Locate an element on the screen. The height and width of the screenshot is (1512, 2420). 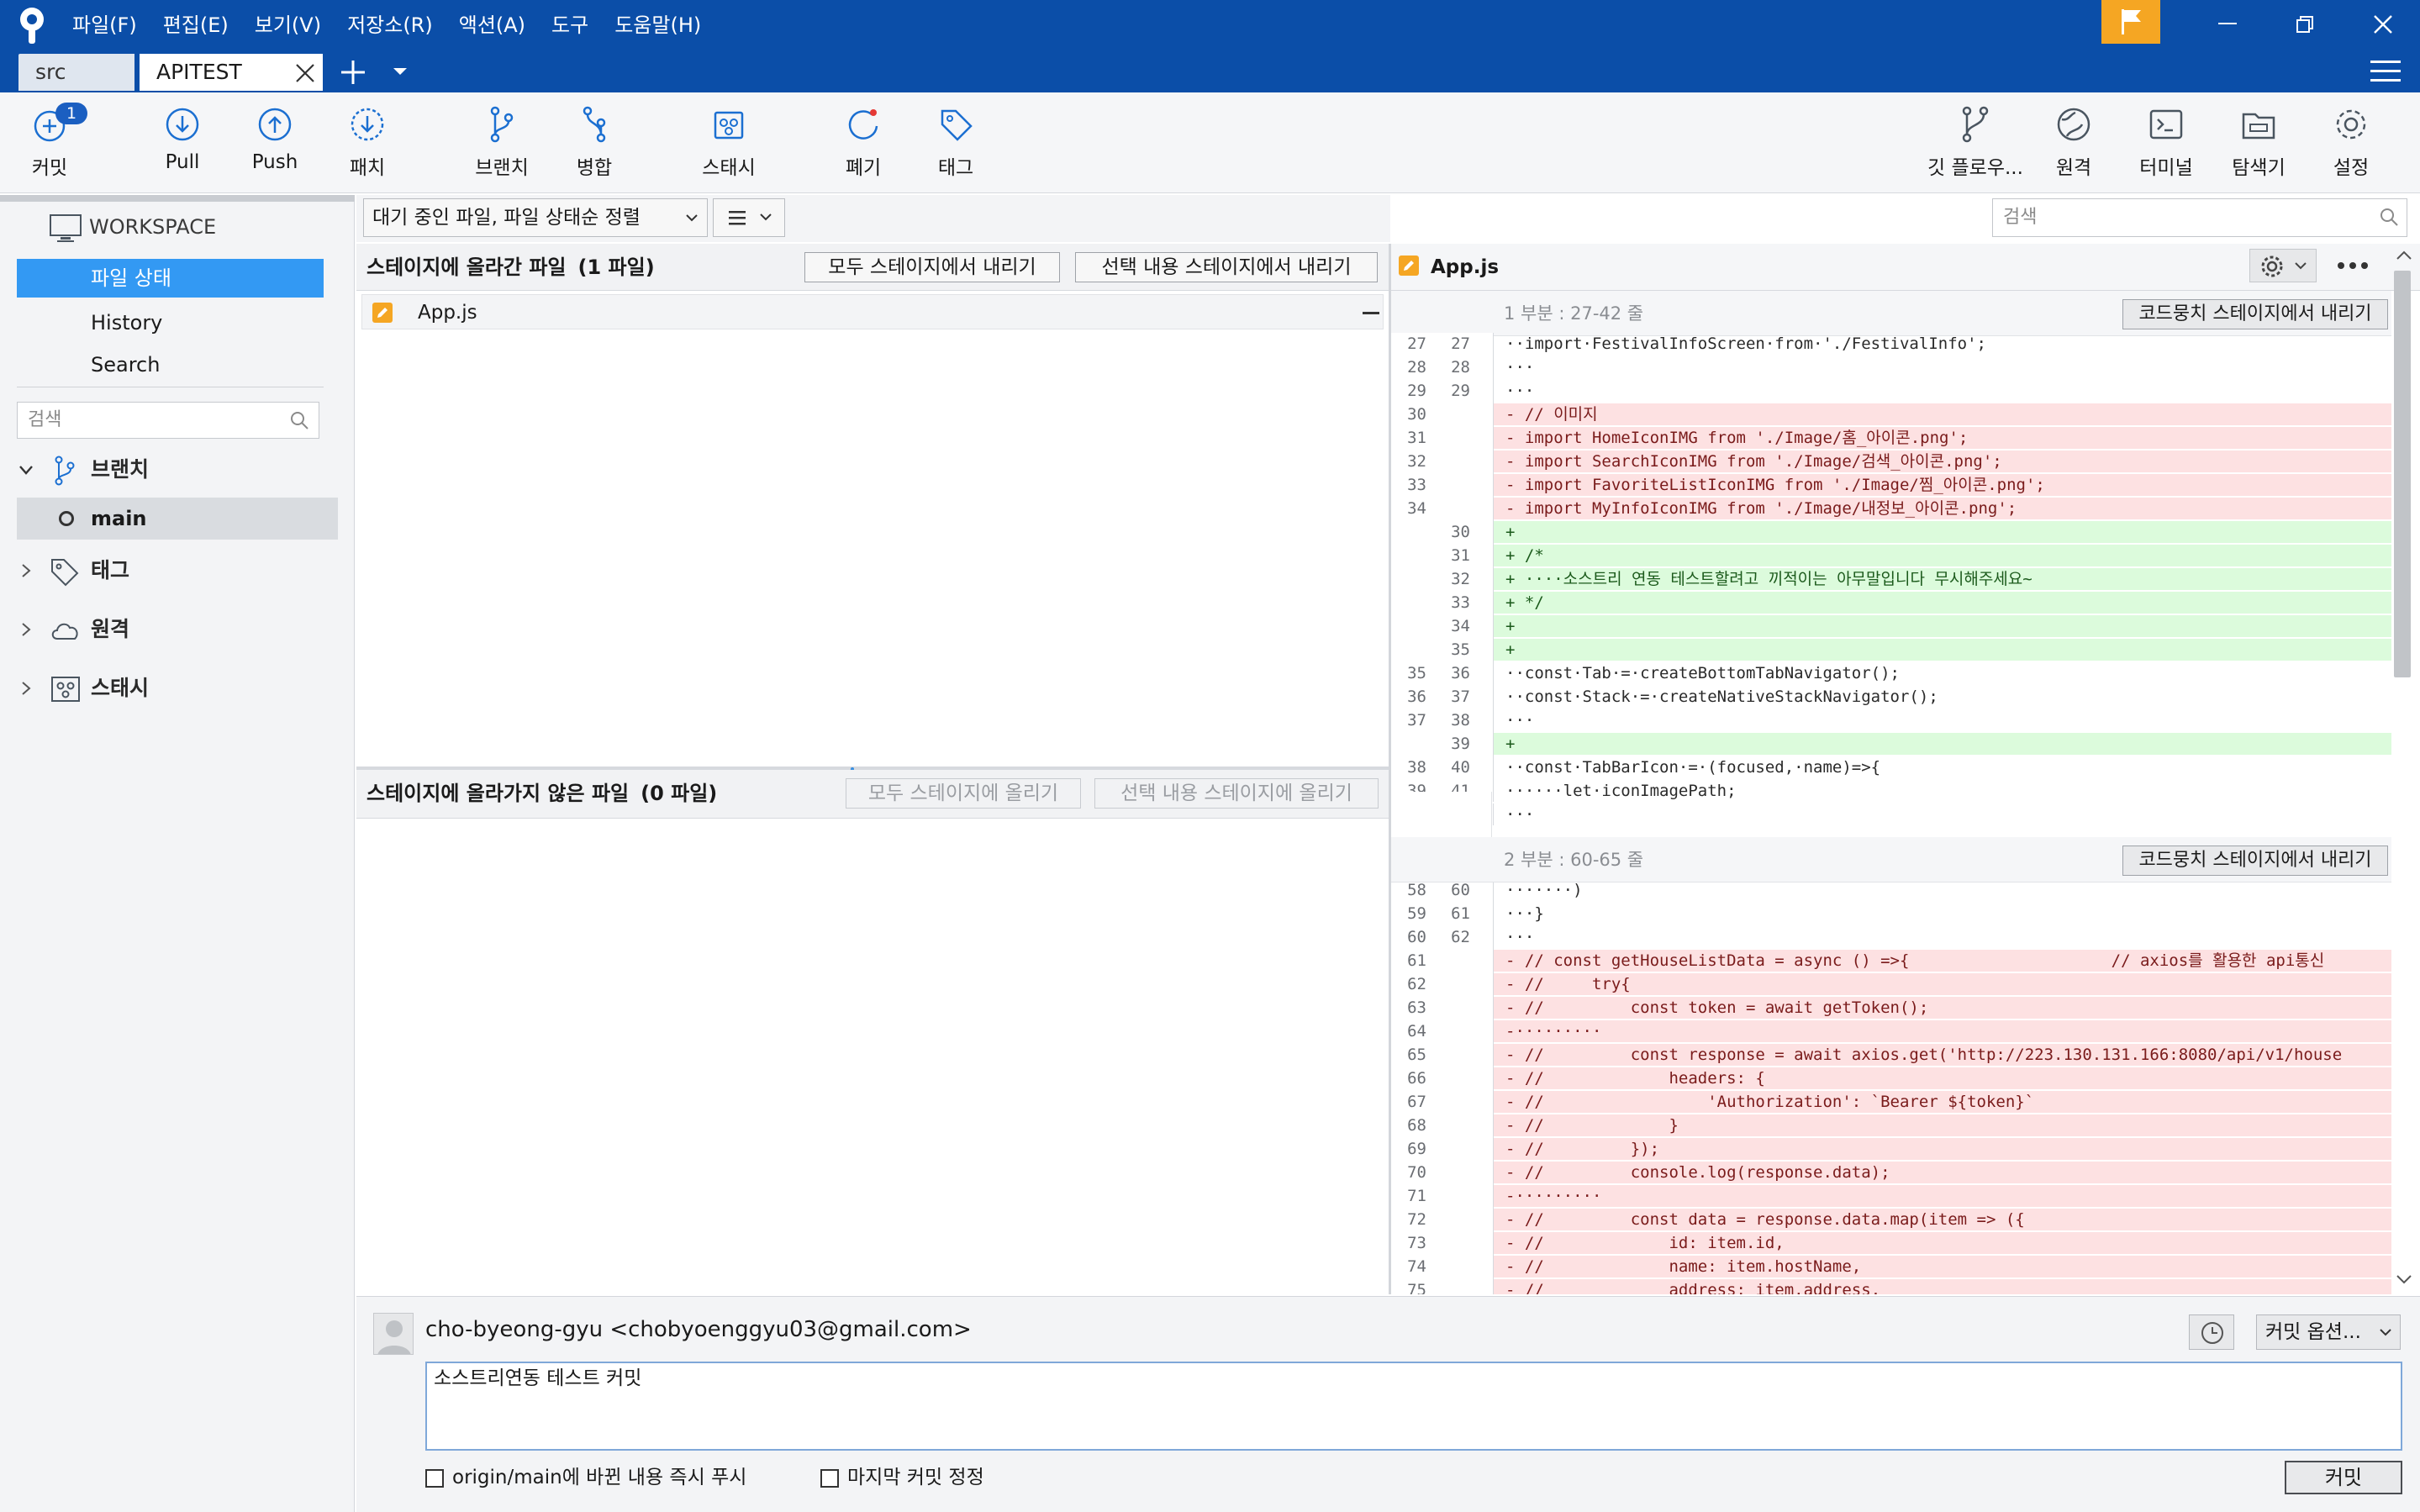
diff-line-removed: 66 - // headers: { is located at coordinates (1891, 1078).